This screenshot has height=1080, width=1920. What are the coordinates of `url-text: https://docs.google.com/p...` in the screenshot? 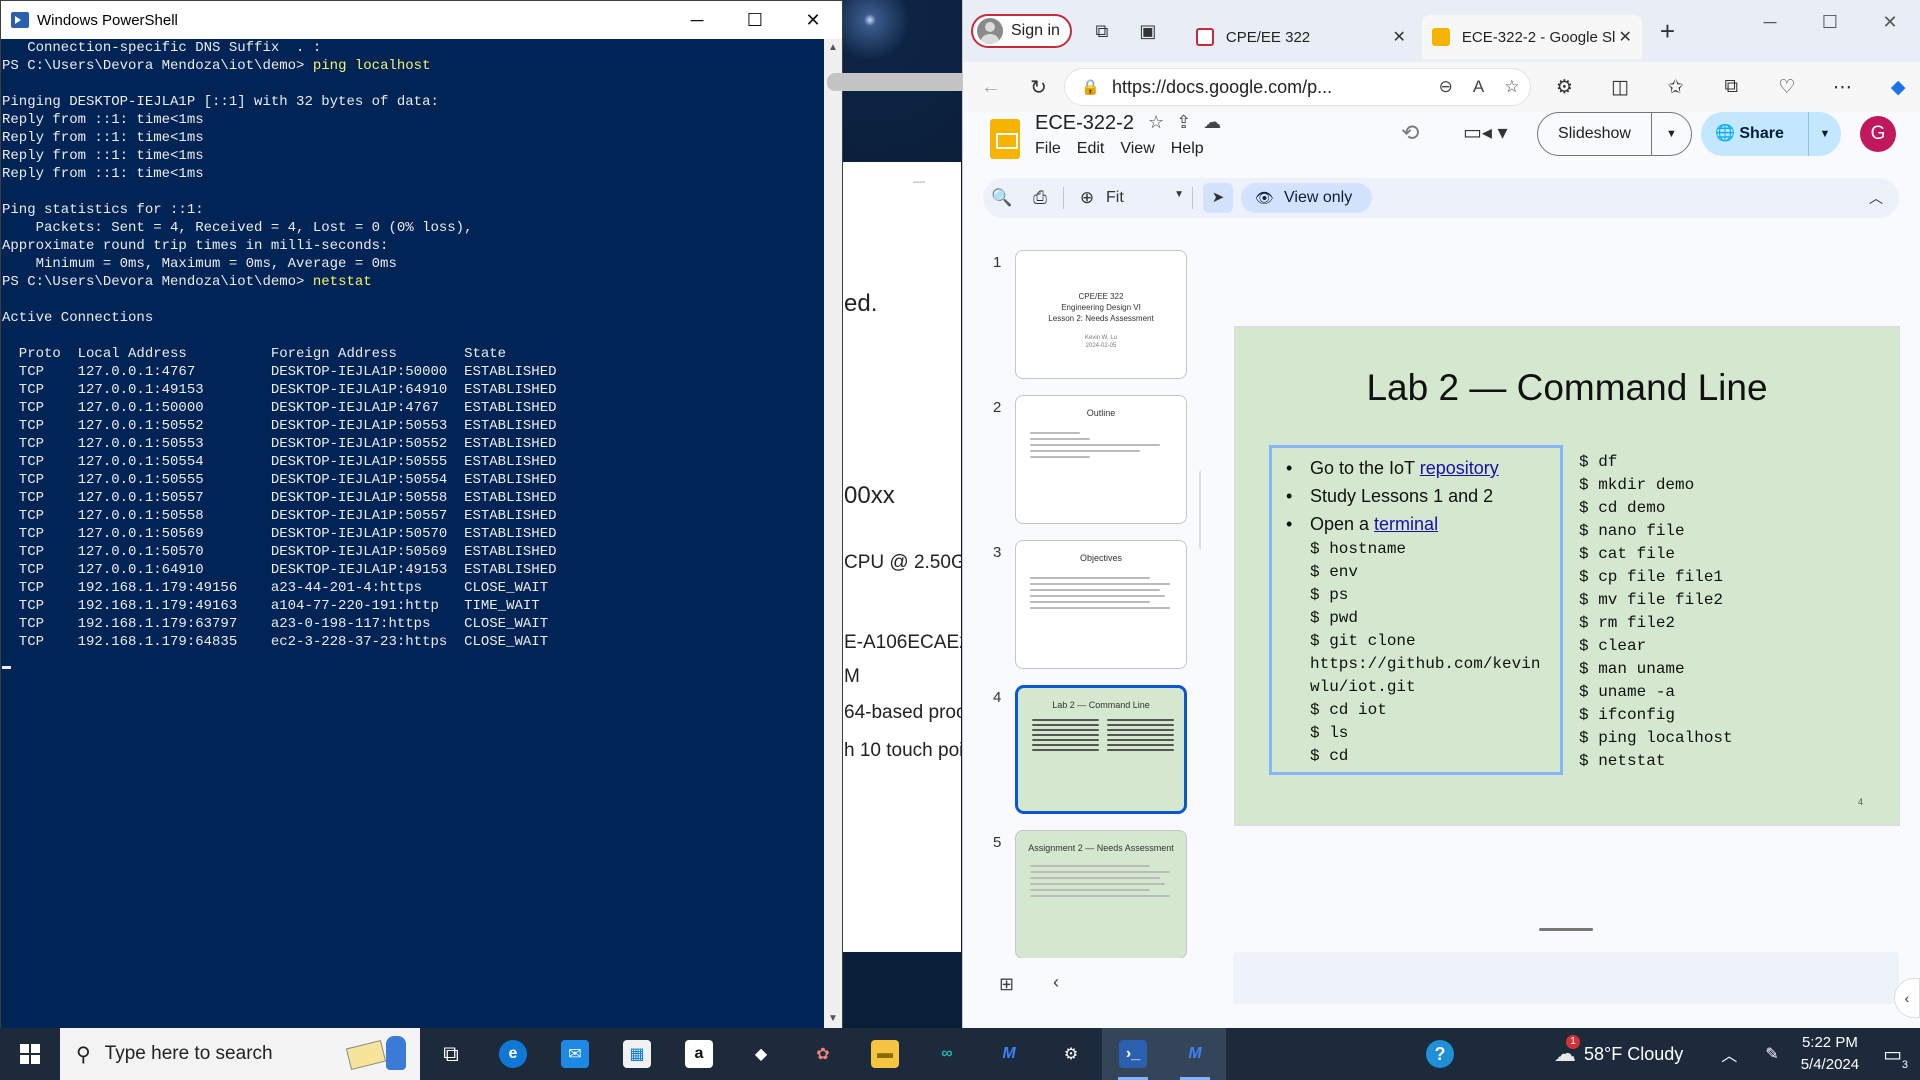 It's located at (1270, 87).